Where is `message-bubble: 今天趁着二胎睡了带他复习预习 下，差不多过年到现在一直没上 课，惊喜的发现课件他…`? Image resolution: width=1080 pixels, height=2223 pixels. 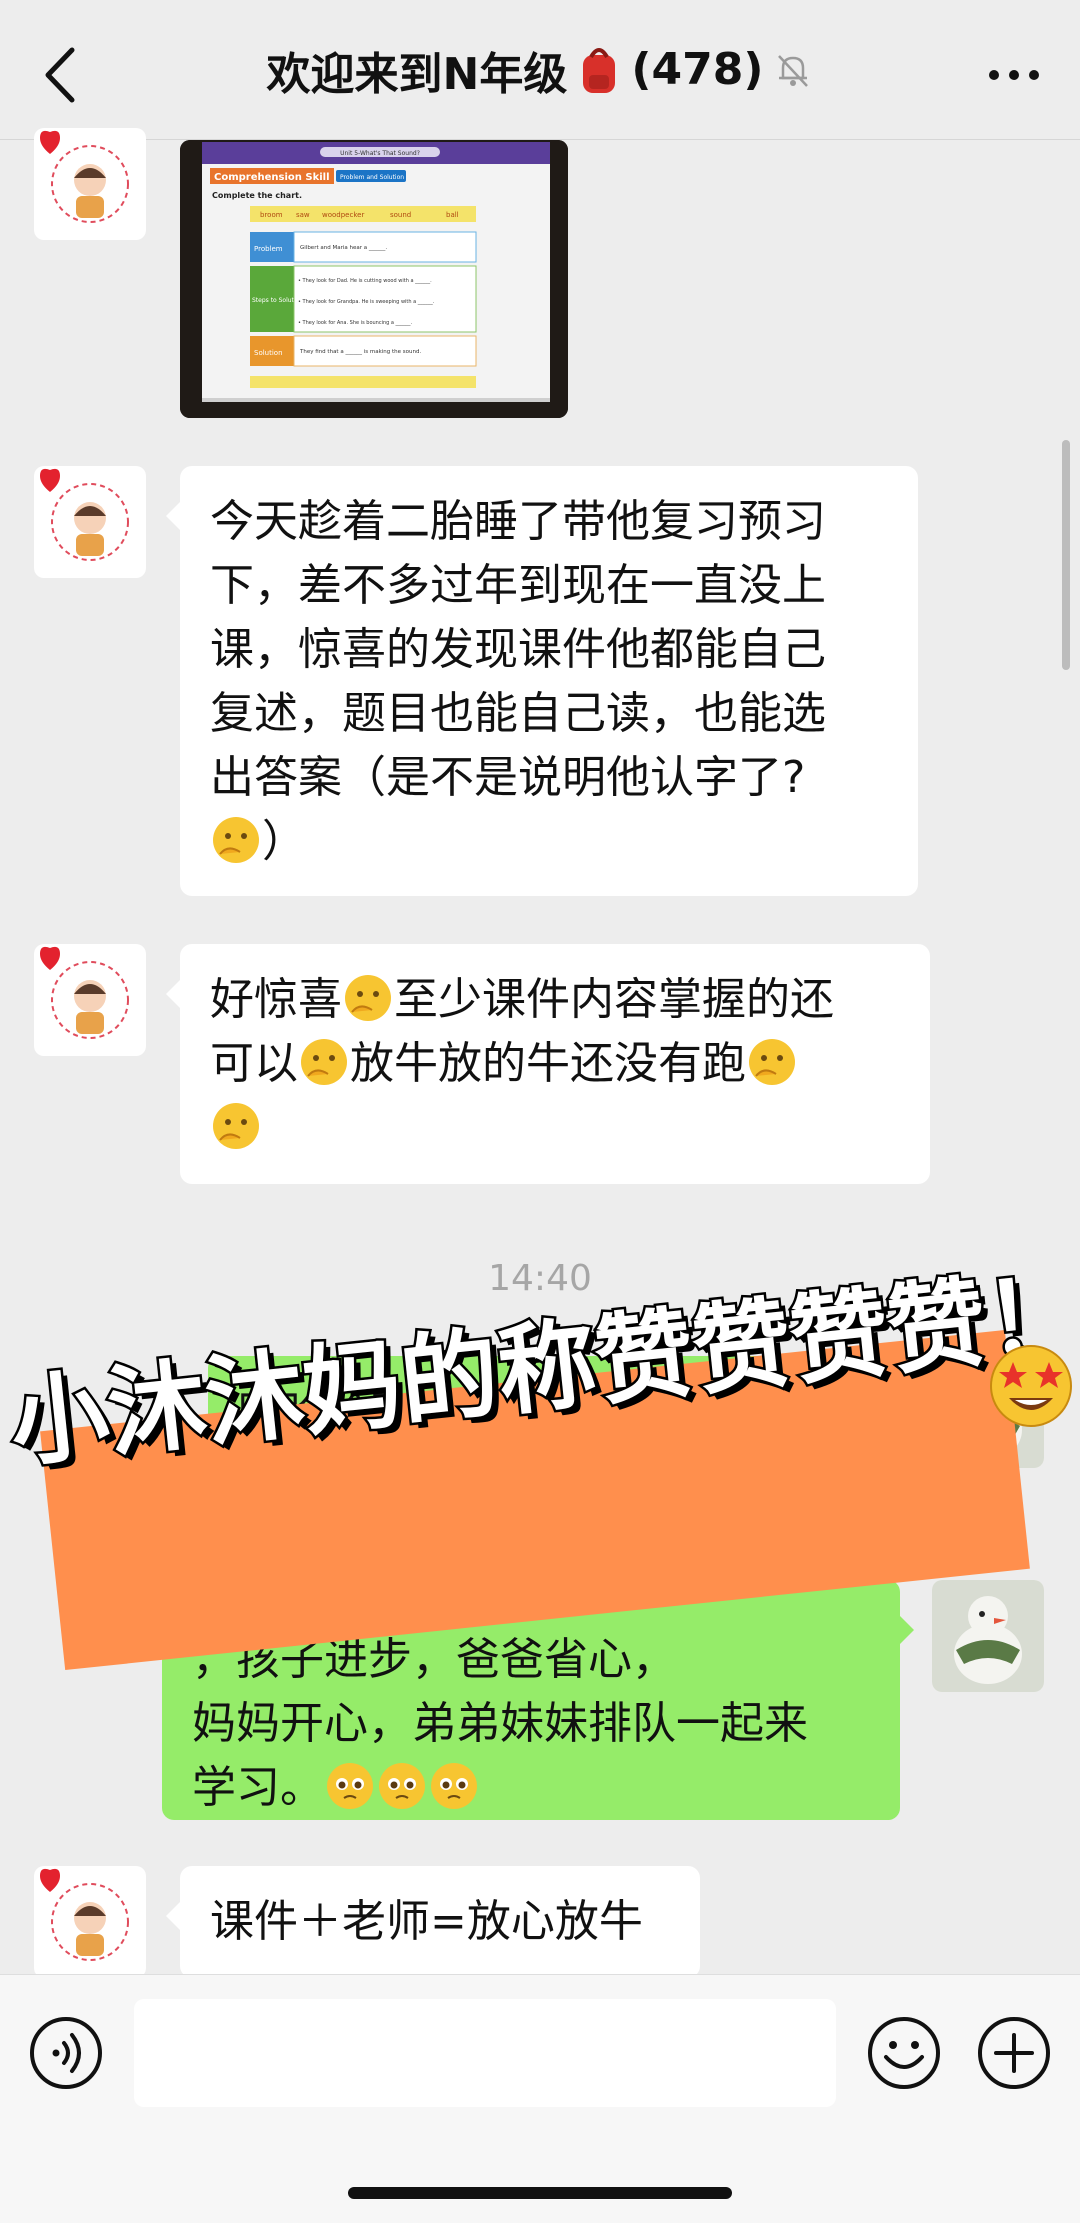
message-bubble: 今天趁着二胎睡了带他复习预习 下，差不多过年到现在一直没上 课，惊喜的发现课件他… is located at coordinates (542, 681).